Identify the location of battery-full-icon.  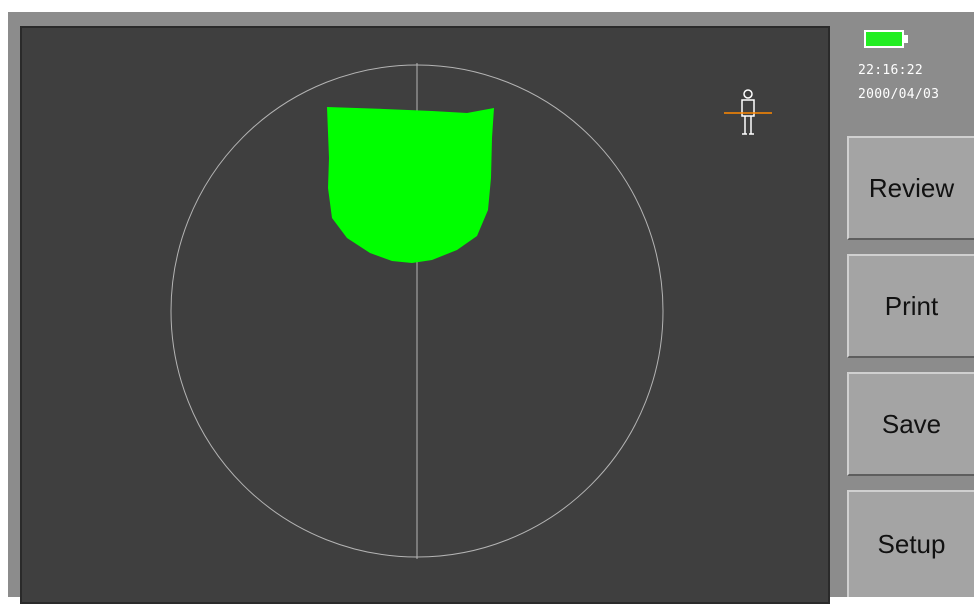
(886, 39).